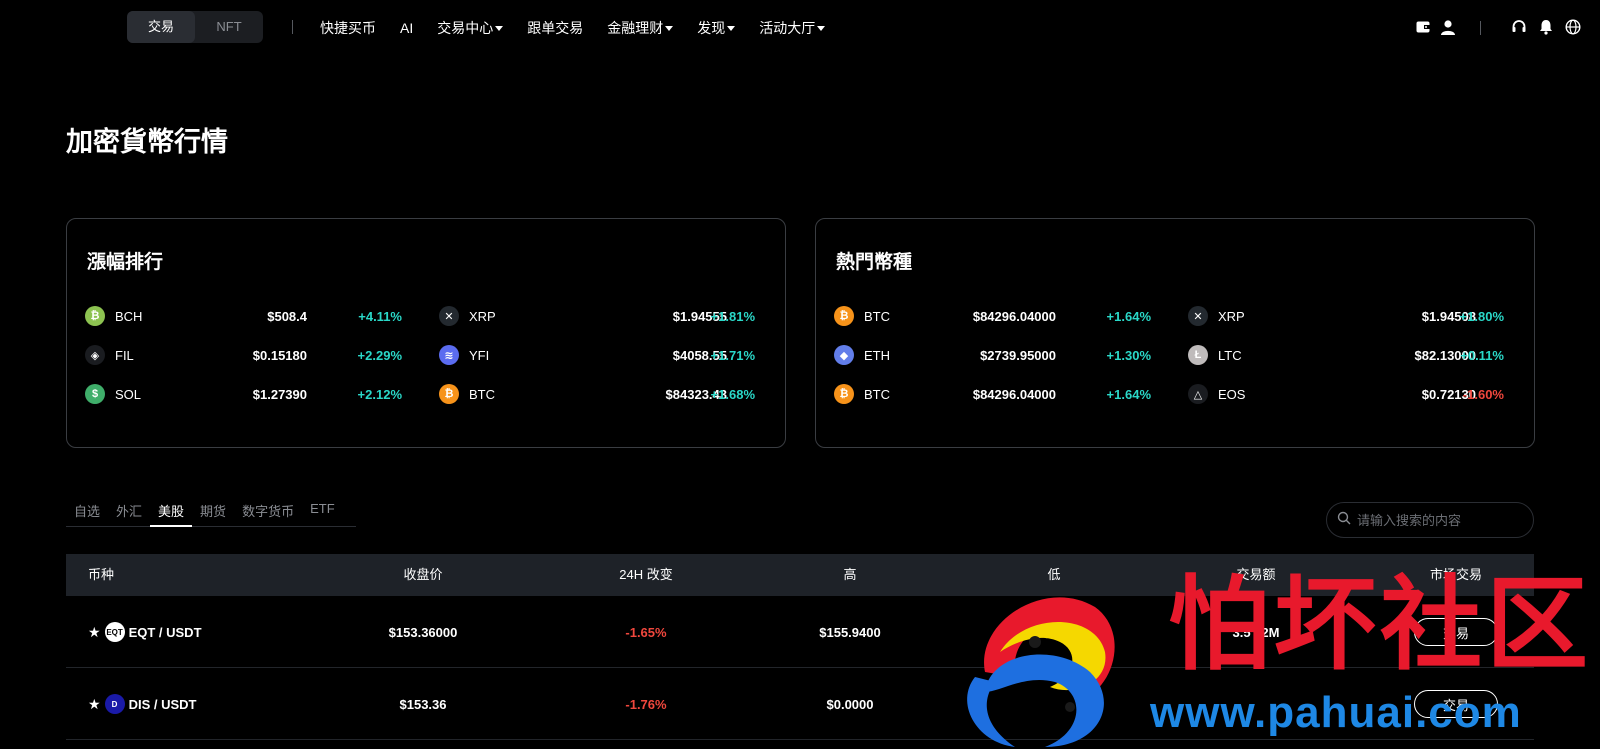  I want to click on coin-change: +1.71%, so click(732, 355).